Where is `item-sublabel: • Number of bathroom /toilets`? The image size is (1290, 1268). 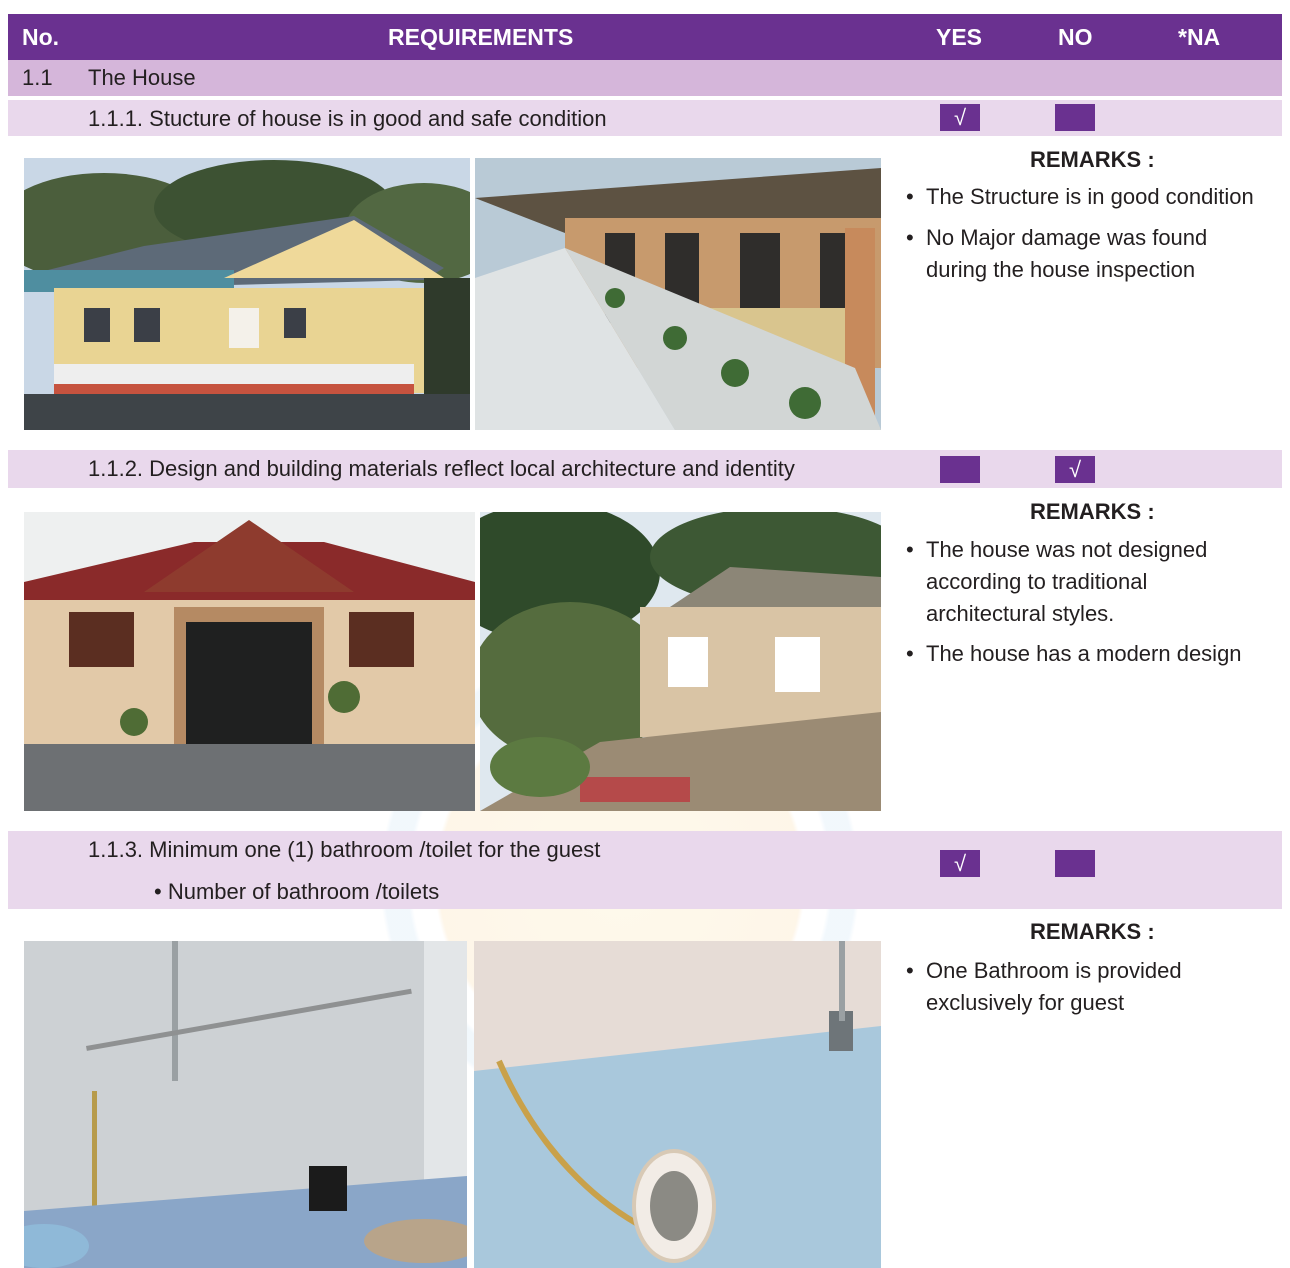
item-sublabel: • Number of bathroom /toilets is located at coordinates (297, 891).